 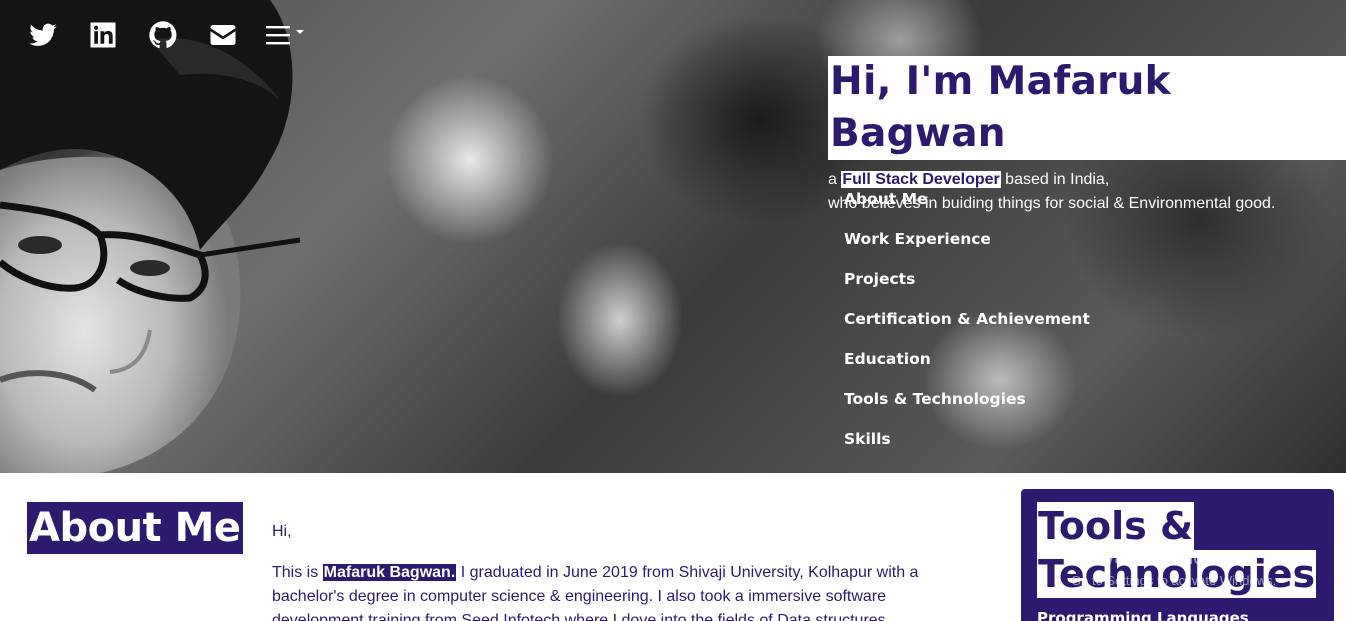 What do you see at coordinates (389, 572) in the screenshot?
I see `about-name-highlight: Mafaruk Bagwan.` at bounding box center [389, 572].